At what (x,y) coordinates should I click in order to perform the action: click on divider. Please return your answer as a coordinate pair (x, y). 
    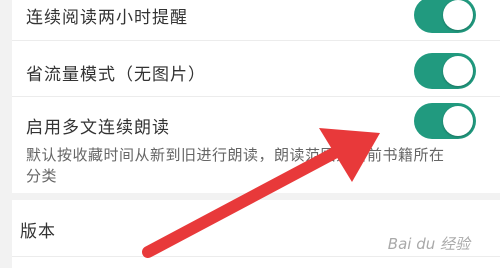
    Looking at the image, I should click on (256, 256).